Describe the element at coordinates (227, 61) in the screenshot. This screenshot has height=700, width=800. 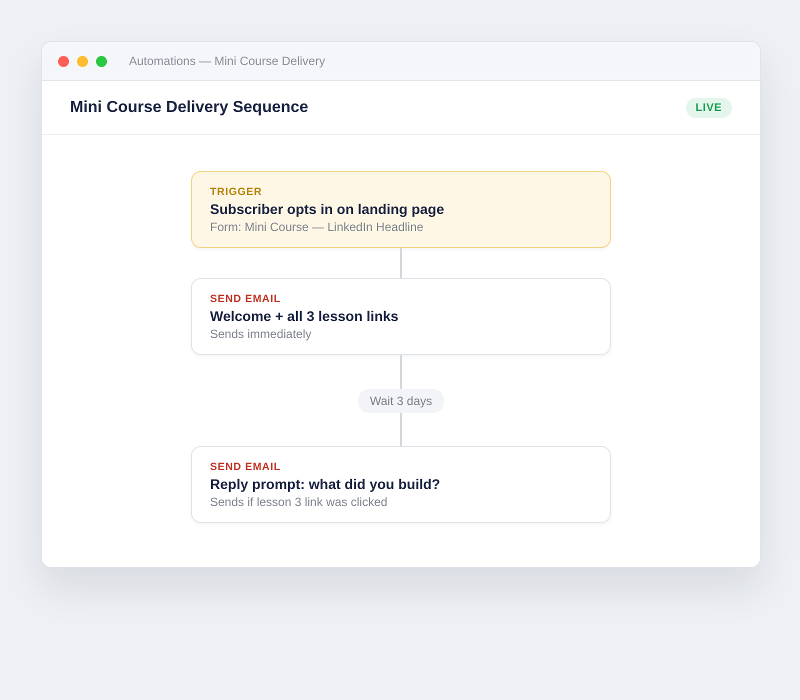
I see `window-title: Automations — Mini Course Delivery` at that location.